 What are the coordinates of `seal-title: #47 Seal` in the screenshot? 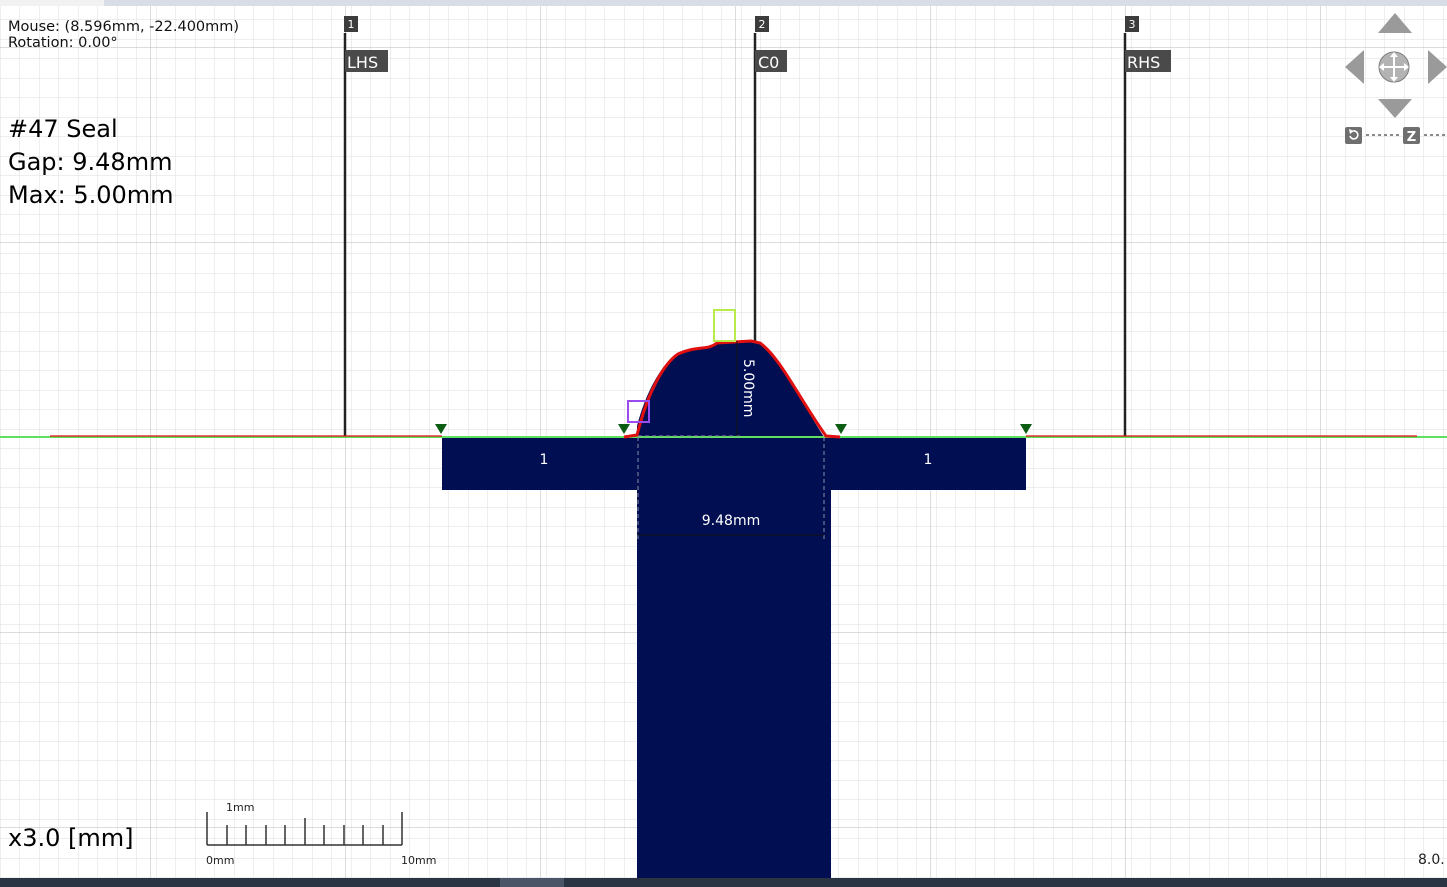 It's located at (63, 129).